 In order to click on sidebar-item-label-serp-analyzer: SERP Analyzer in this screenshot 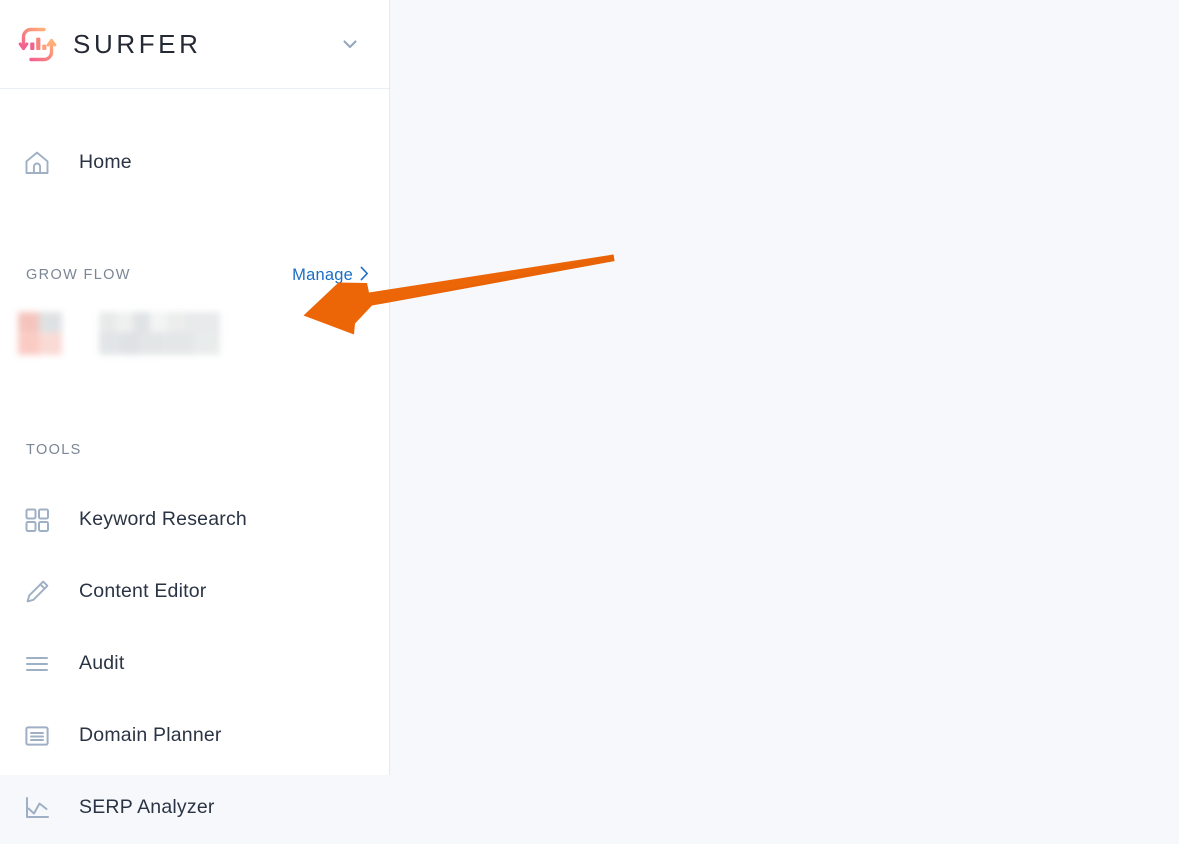, I will do `click(147, 807)`.